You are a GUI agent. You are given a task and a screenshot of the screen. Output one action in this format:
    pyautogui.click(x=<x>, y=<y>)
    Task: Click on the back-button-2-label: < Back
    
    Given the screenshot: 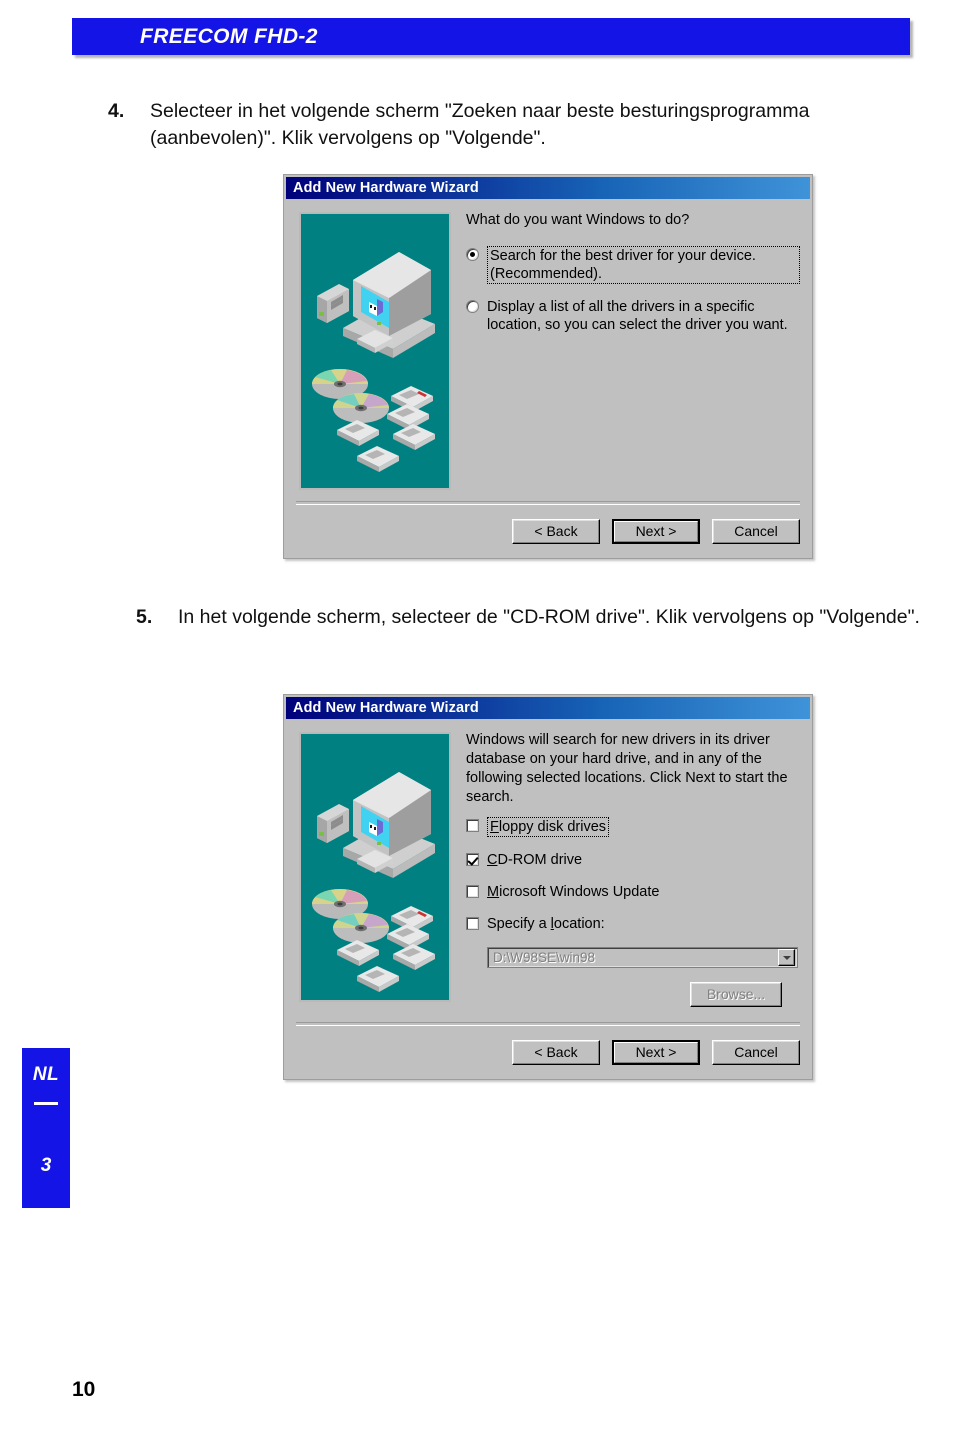 What is the action you would take?
    pyautogui.click(x=556, y=1052)
    